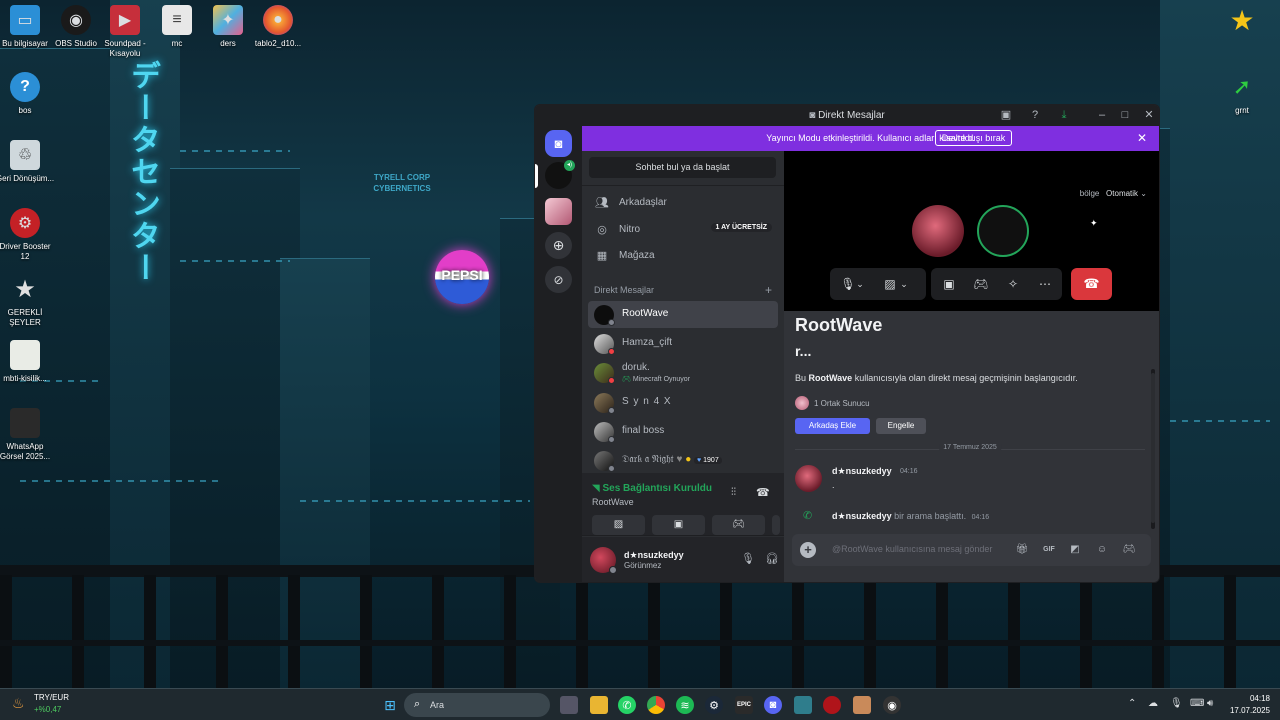  Describe the element at coordinates (1006, 115) in the screenshot. I see `inbox-icon: ▣` at that location.